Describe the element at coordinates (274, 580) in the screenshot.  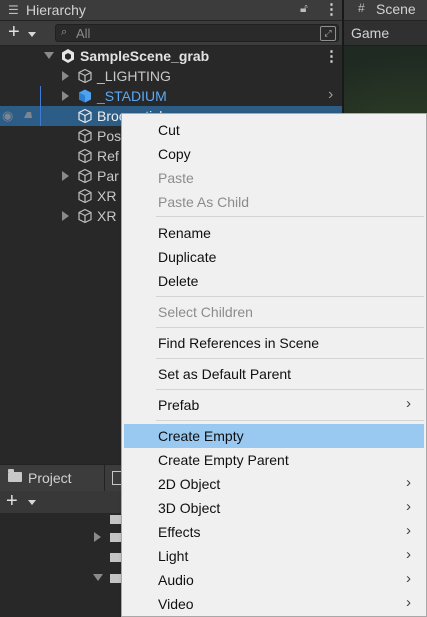
I see `menu-item-audio: Audio ›` at that location.